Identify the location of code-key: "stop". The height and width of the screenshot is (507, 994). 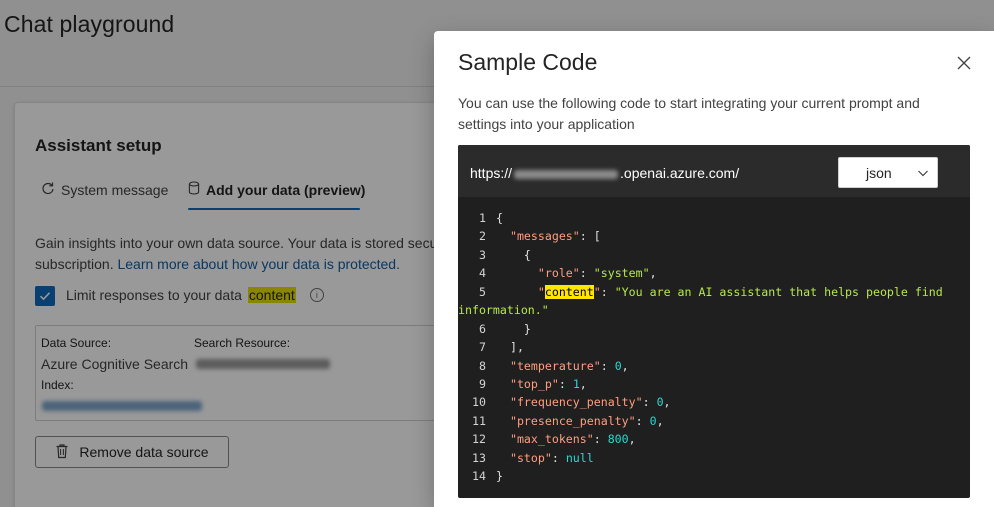
(530, 457).